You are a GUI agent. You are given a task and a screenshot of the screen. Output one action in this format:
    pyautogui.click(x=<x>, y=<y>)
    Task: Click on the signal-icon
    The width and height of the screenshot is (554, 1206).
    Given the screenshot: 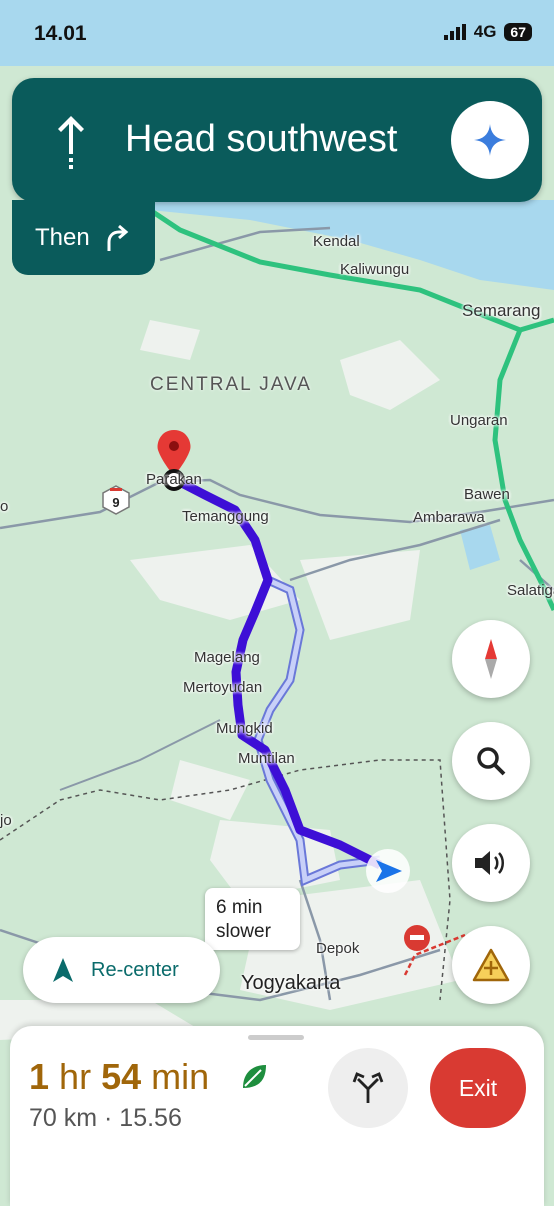 What is the action you would take?
    pyautogui.click(x=454, y=32)
    